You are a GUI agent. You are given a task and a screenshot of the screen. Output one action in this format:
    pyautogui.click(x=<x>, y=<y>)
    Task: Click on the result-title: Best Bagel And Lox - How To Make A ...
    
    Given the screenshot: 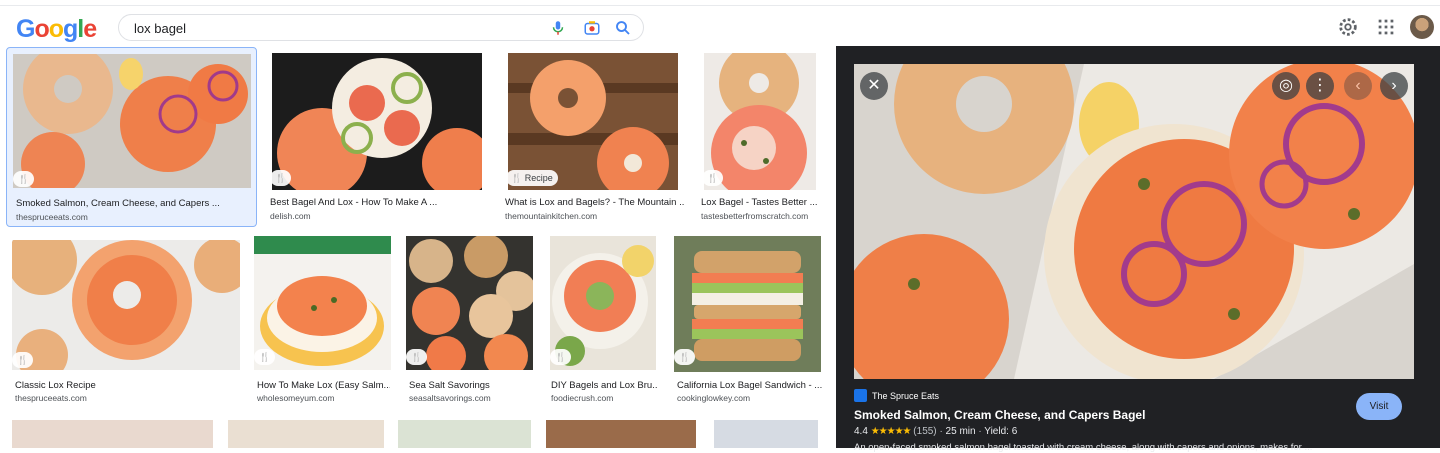 What is the action you would take?
    pyautogui.click(x=355, y=202)
    